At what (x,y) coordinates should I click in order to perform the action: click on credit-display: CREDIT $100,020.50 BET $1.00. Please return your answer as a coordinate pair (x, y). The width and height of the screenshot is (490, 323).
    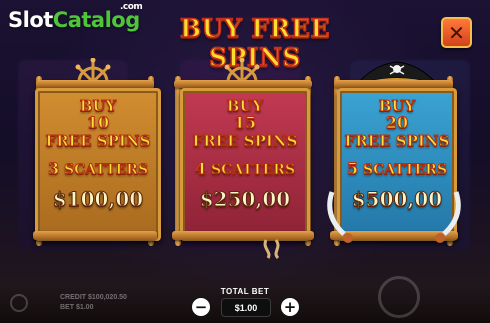
    Looking at the image, I should click on (93, 303).